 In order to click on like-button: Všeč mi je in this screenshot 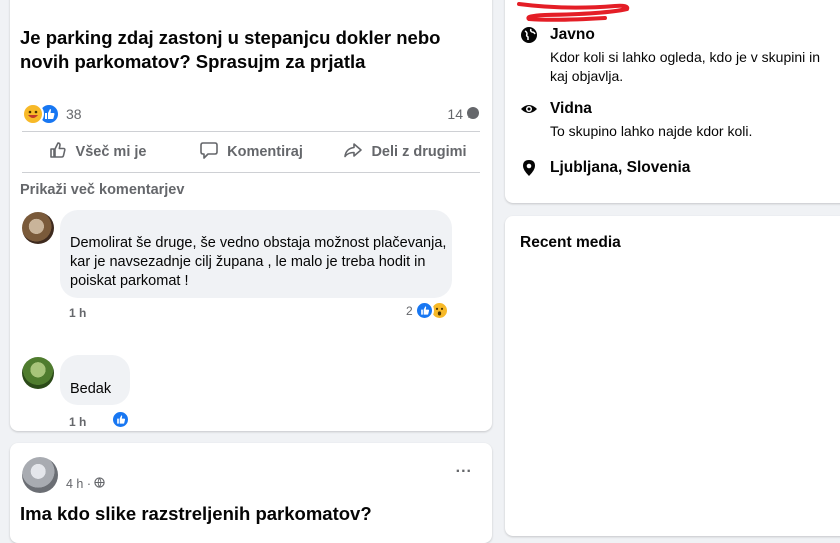, I will do `click(97, 152)`.